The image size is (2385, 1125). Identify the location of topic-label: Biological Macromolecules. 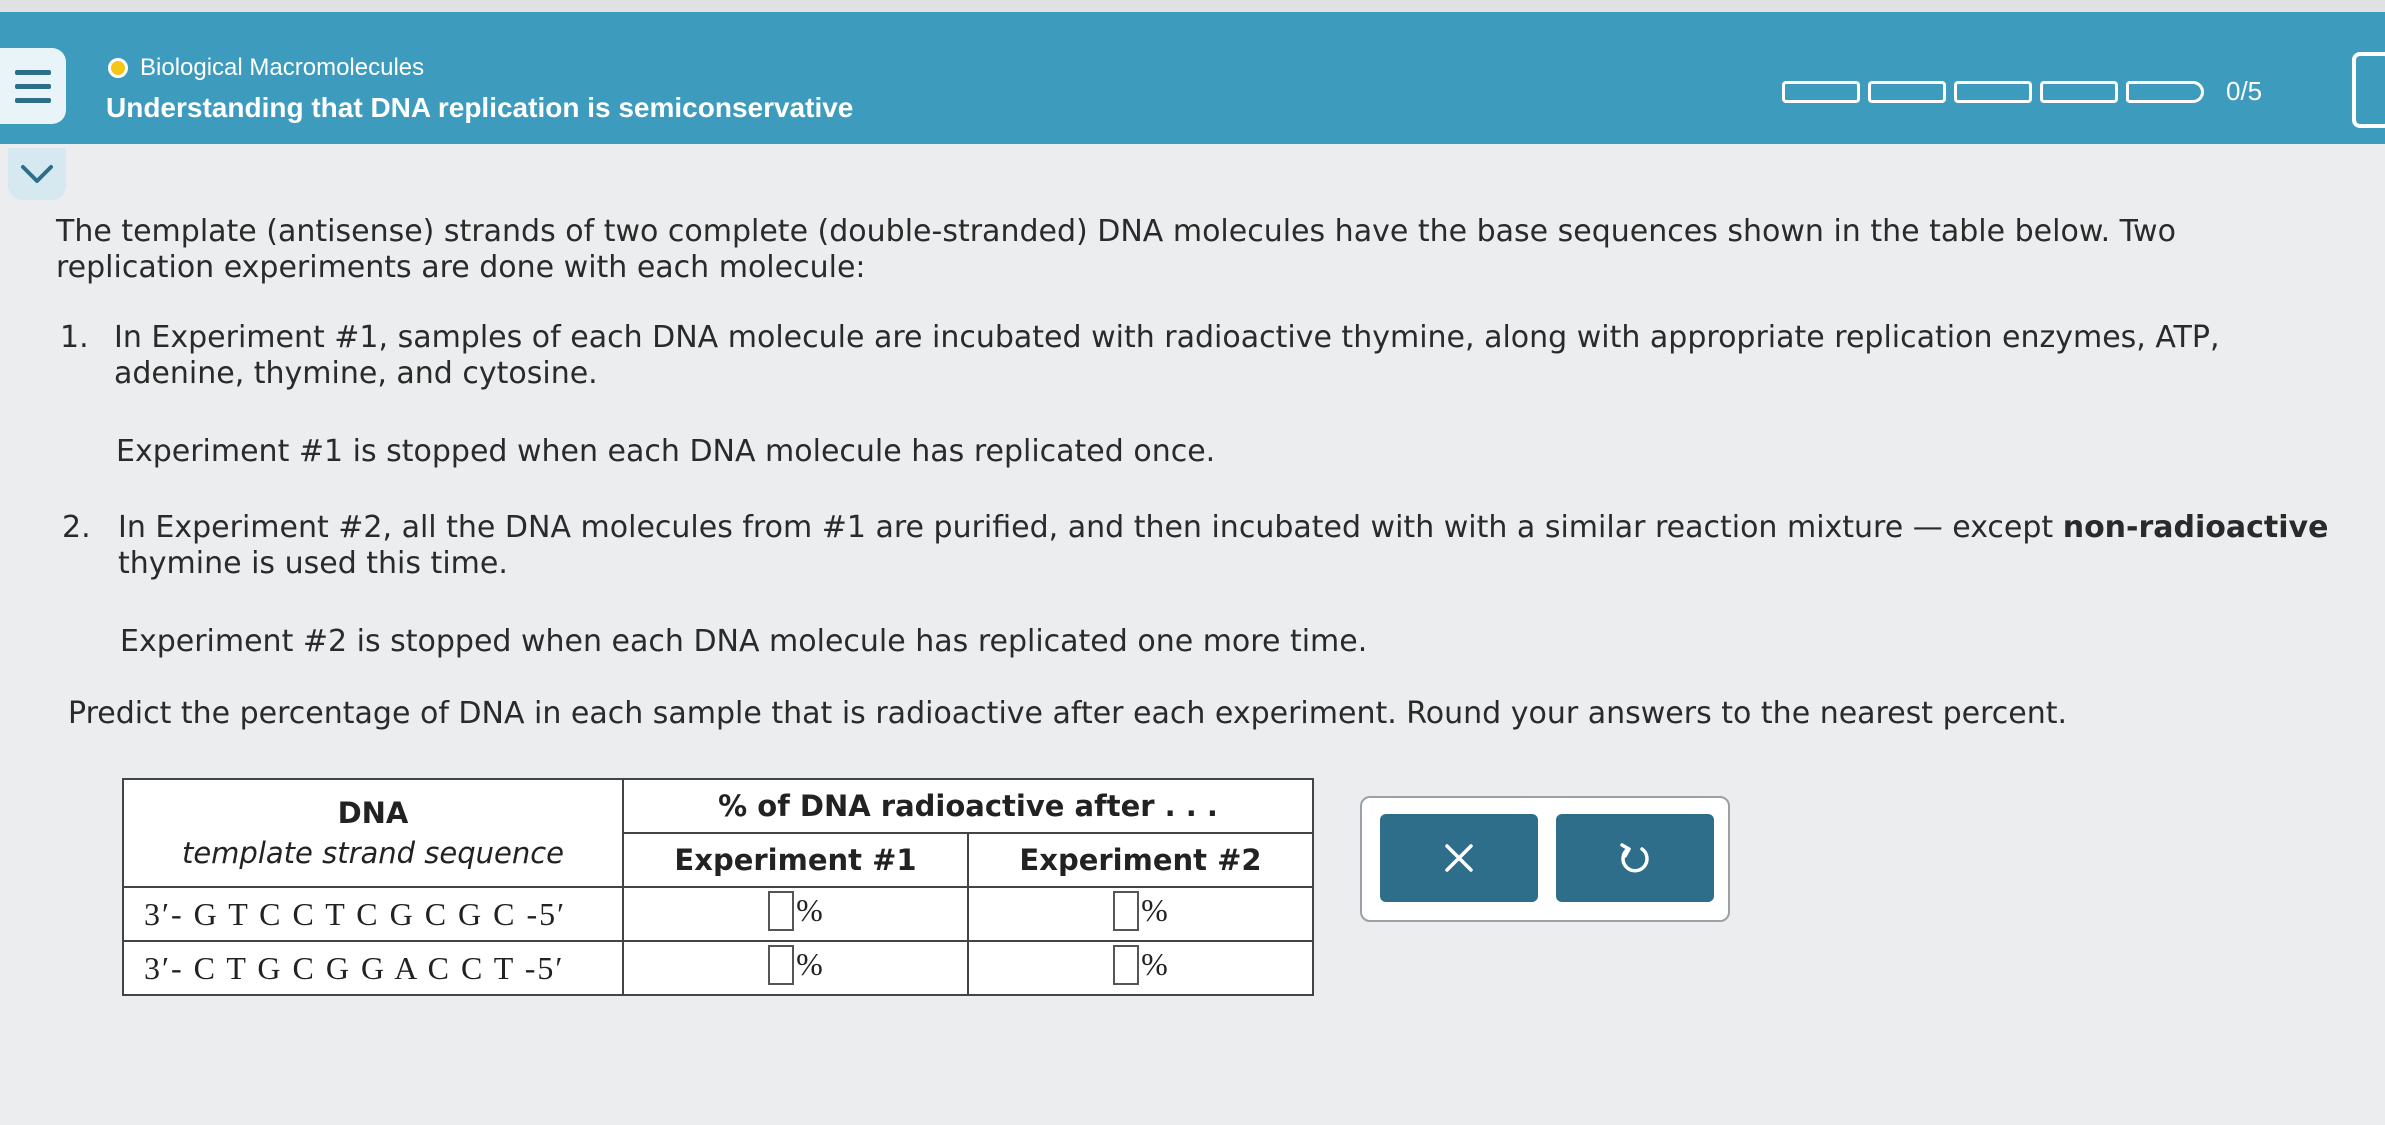
(282, 67).